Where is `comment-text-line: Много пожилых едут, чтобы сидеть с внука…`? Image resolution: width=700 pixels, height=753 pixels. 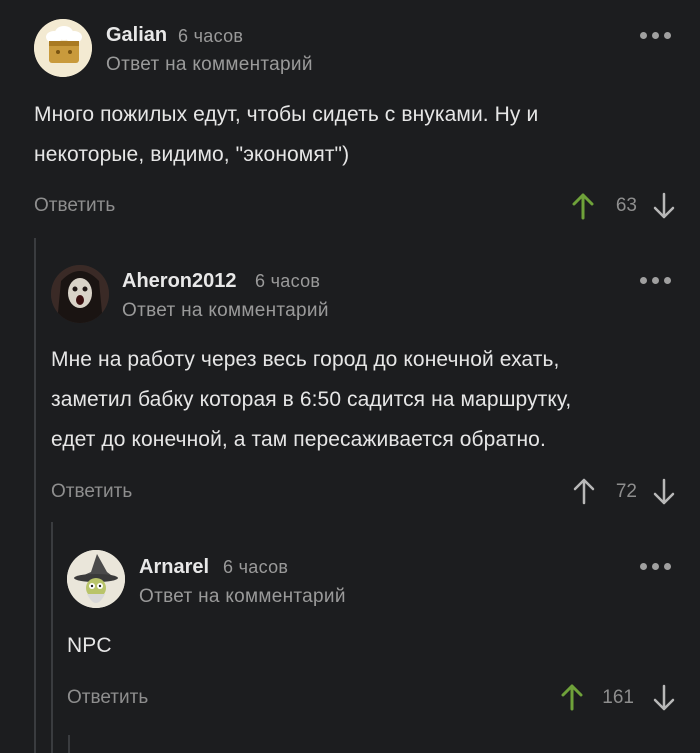
comment-text-line: Много пожилых едут, чтобы сидеть с внука… is located at coordinates (286, 114).